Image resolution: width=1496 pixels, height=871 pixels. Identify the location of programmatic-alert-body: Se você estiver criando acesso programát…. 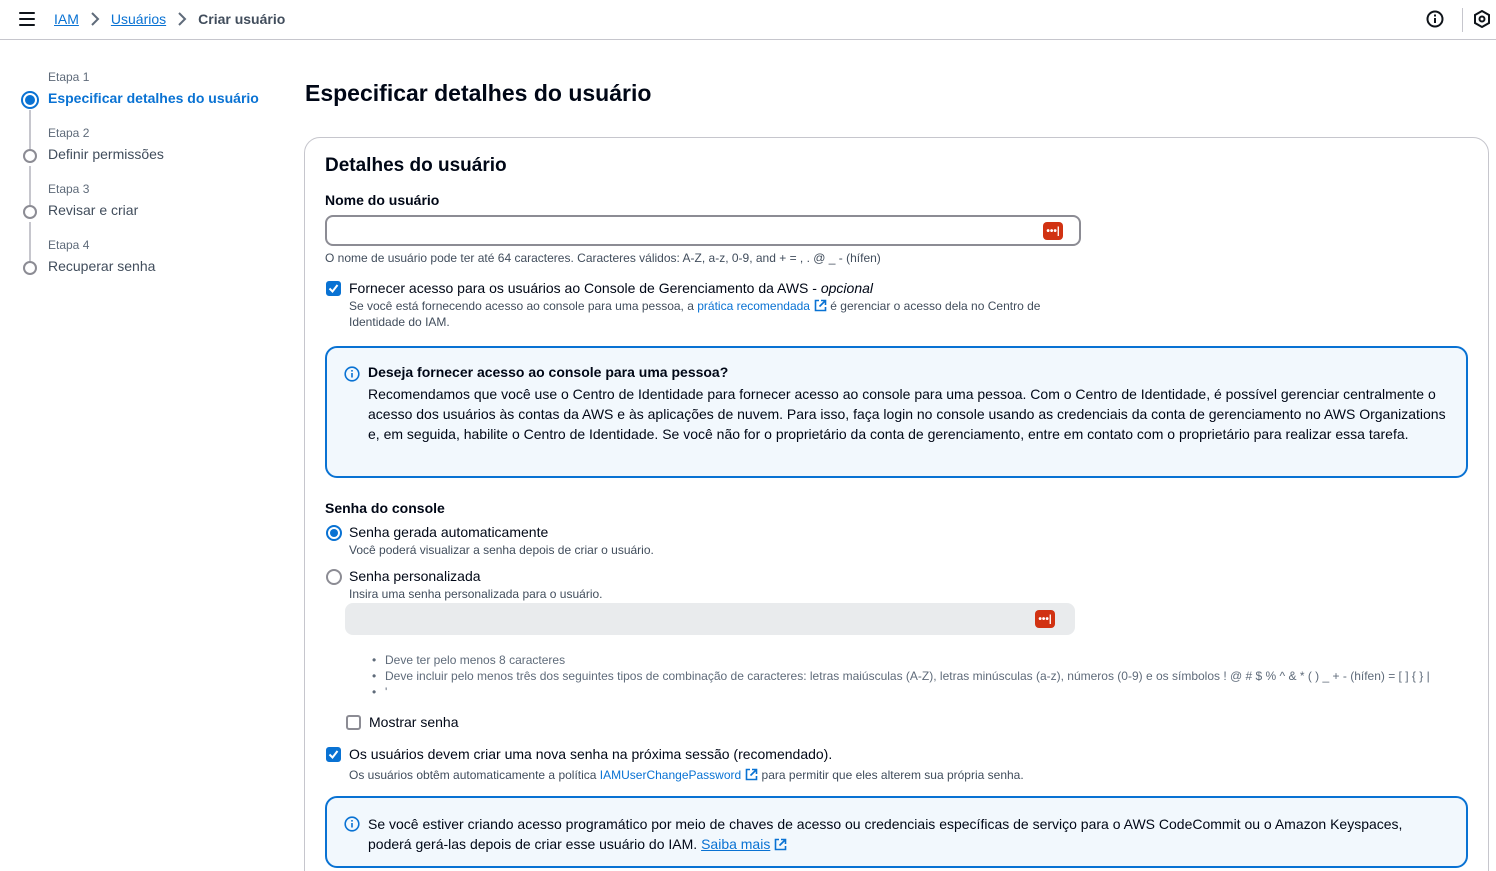
(908, 834).